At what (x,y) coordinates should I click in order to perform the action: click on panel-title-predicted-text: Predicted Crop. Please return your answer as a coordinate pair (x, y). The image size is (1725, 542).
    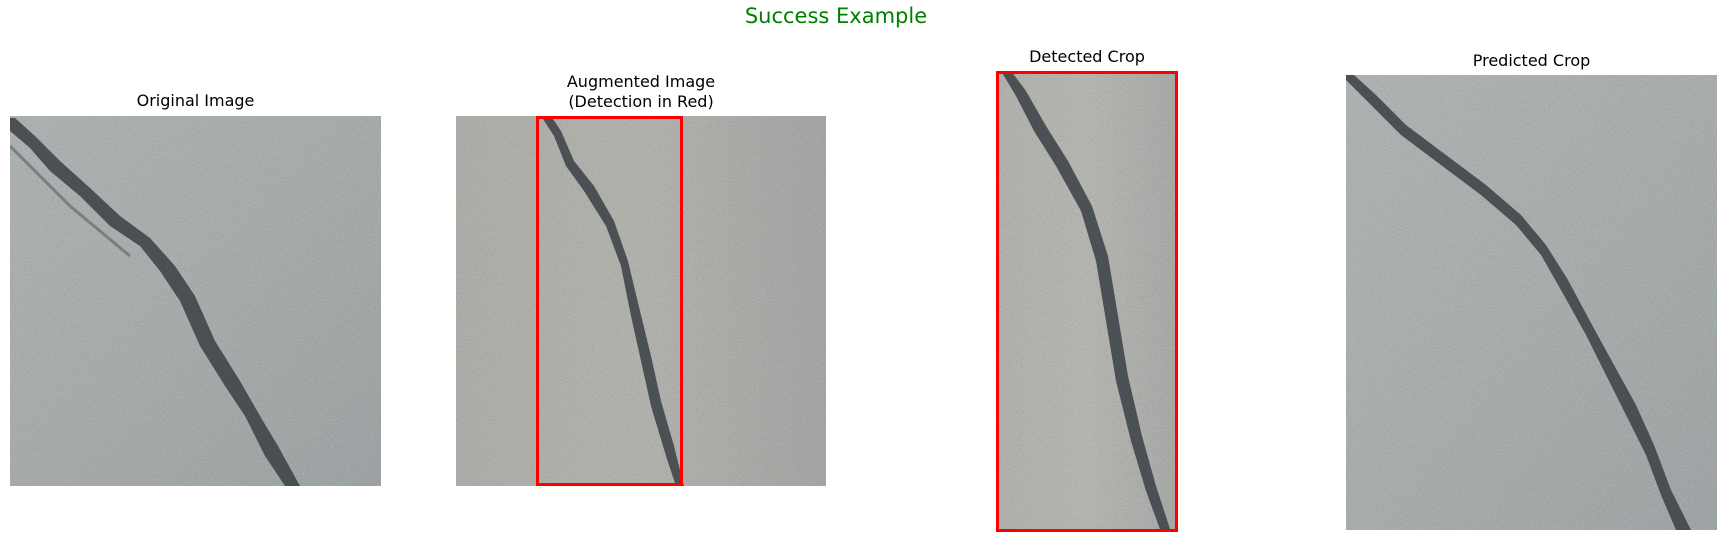
    Looking at the image, I should click on (1531, 60).